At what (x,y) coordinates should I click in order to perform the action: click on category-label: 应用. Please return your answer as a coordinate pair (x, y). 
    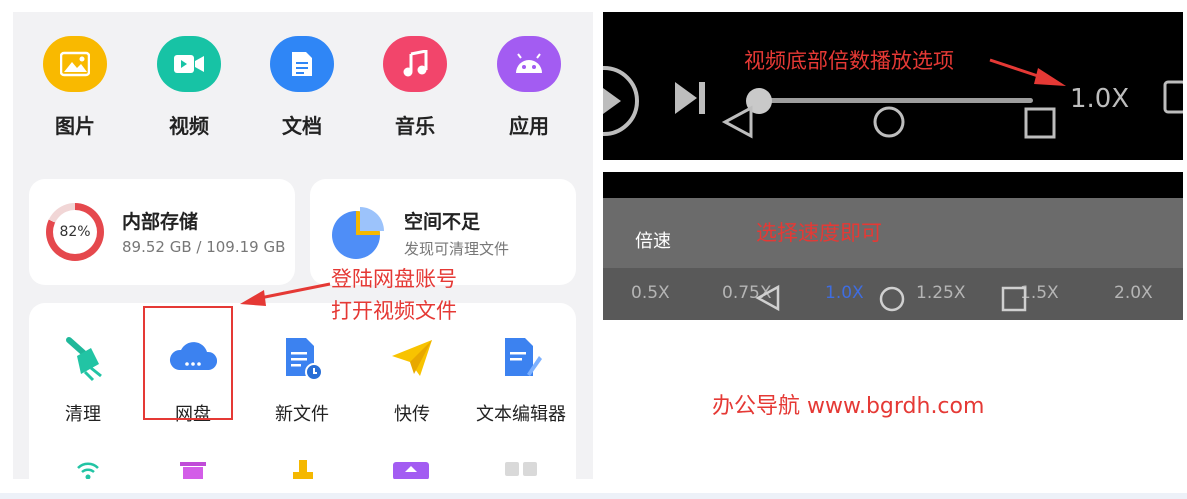
    Looking at the image, I should click on (529, 126).